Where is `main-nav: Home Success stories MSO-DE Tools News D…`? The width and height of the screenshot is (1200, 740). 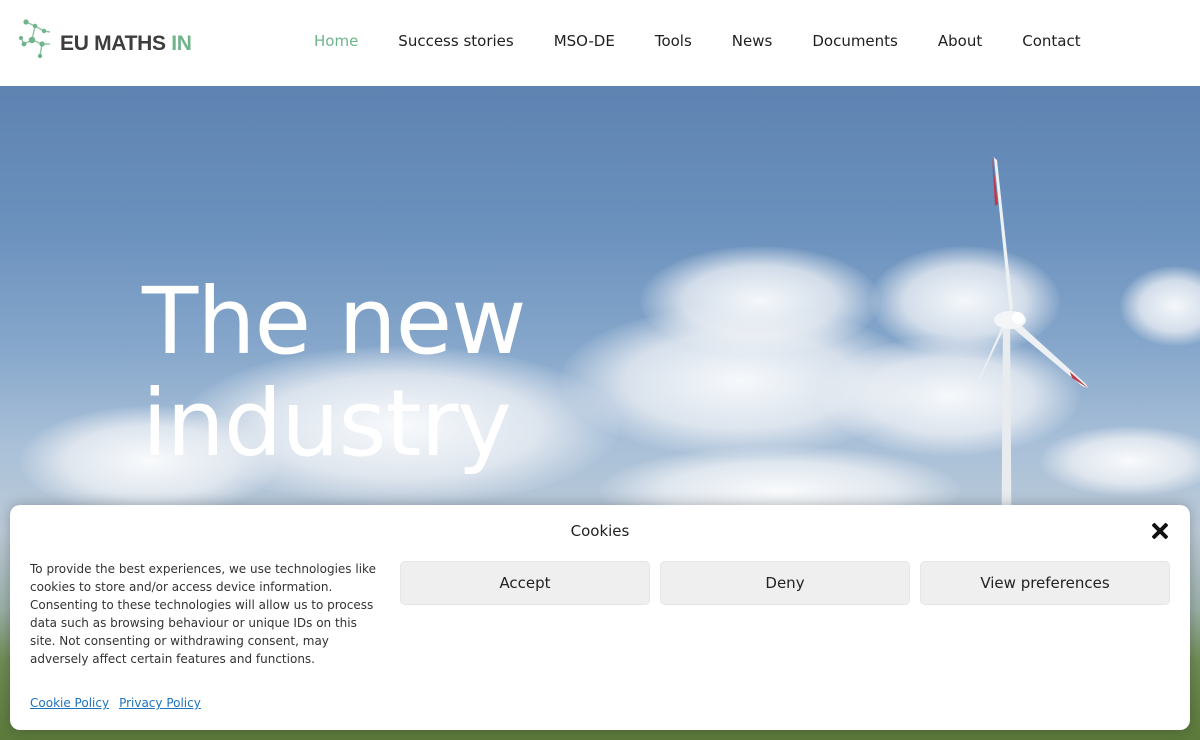
main-nav: Home Success stories MSO-DE Tools News D… is located at coordinates (697, 41).